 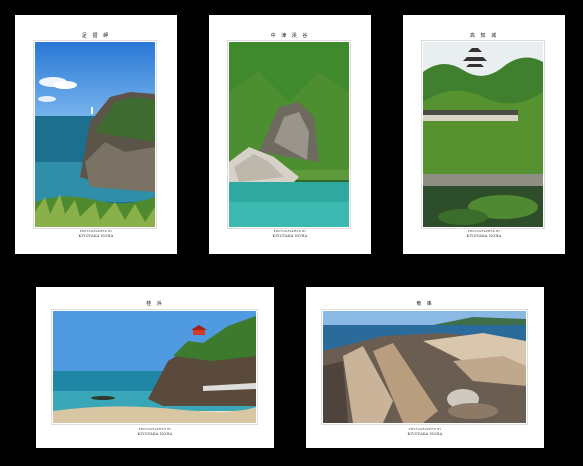 I want to click on photo-card-2: 中 津 渓 谷 PHOTOGRAPHED BY KIYOTAKA NOHA, so click(x=290, y=134).